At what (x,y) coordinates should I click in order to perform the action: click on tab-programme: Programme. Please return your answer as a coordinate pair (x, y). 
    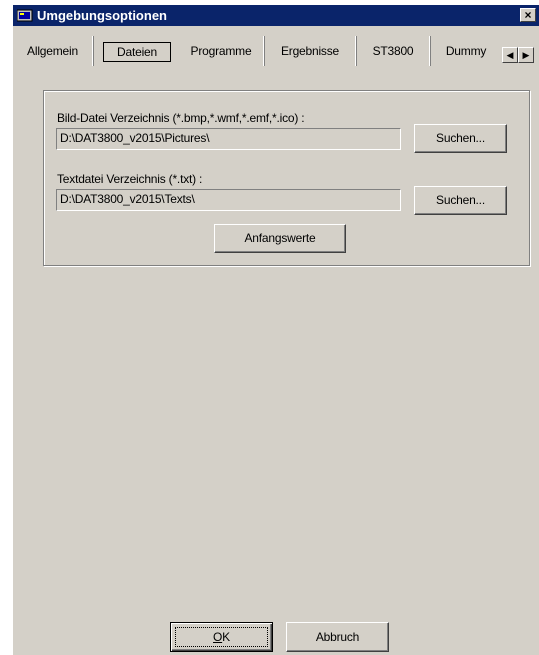
    Looking at the image, I should click on (221, 51).